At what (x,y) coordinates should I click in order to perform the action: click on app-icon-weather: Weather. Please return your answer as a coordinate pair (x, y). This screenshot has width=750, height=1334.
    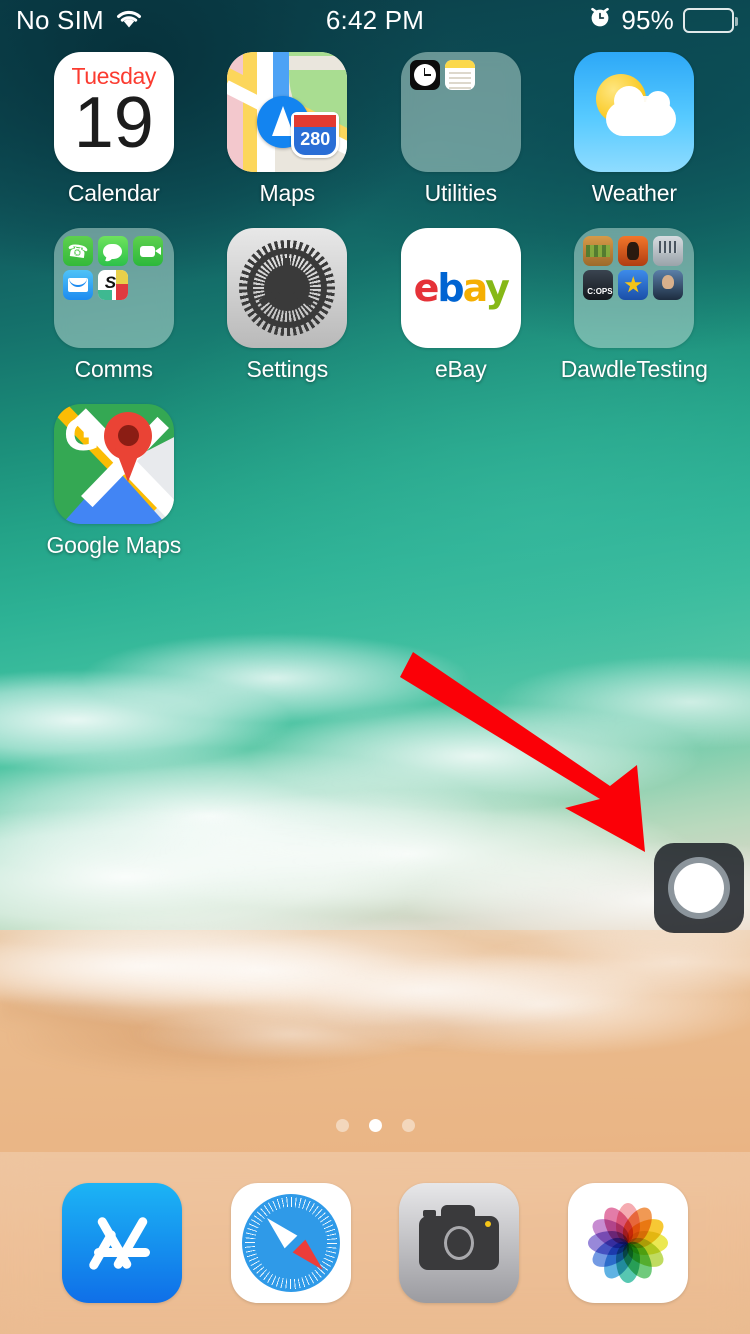
    Looking at the image, I should click on (635, 140).